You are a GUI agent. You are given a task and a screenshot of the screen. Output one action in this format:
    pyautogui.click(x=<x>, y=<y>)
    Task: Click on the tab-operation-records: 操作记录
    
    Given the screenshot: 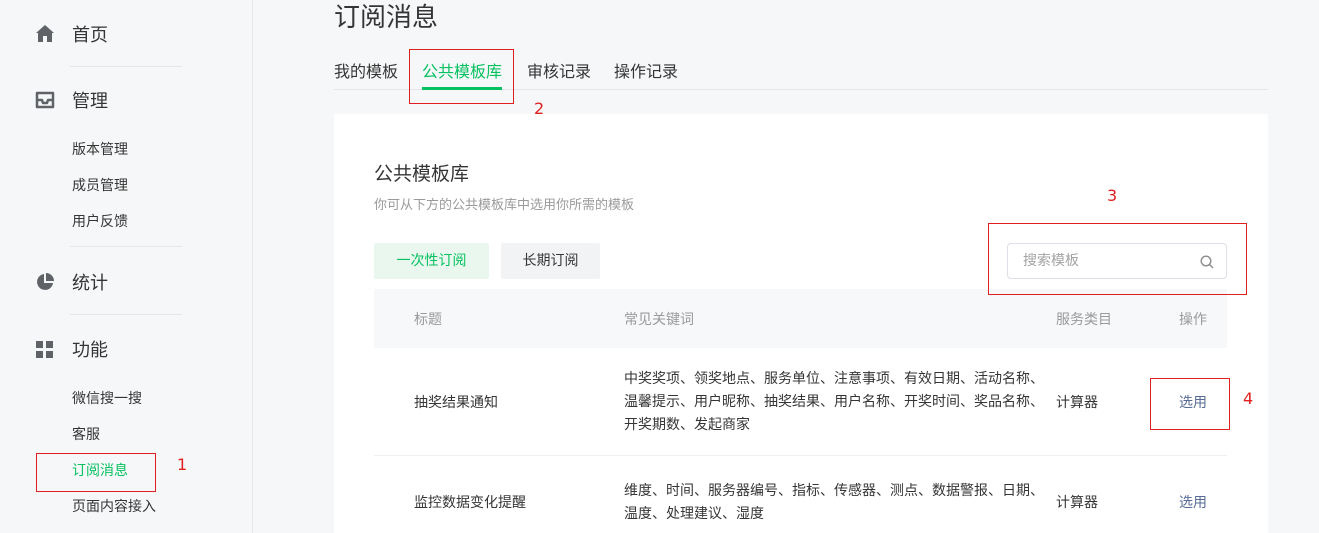 What is the action you would take?
    pyautogui.click(x=646, y=72)
    